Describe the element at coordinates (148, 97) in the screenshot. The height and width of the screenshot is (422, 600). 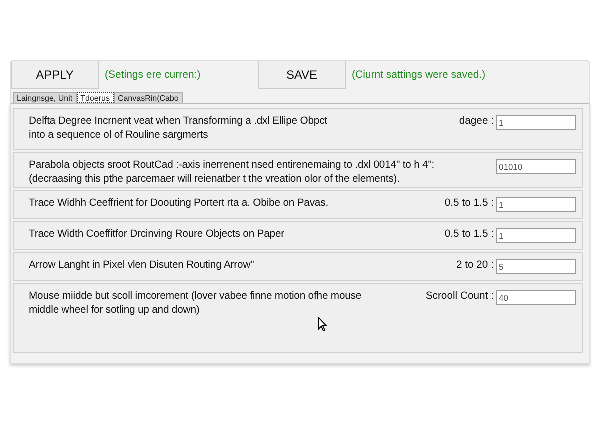
I see `tab: CanvasRin(Cabo` at that location.